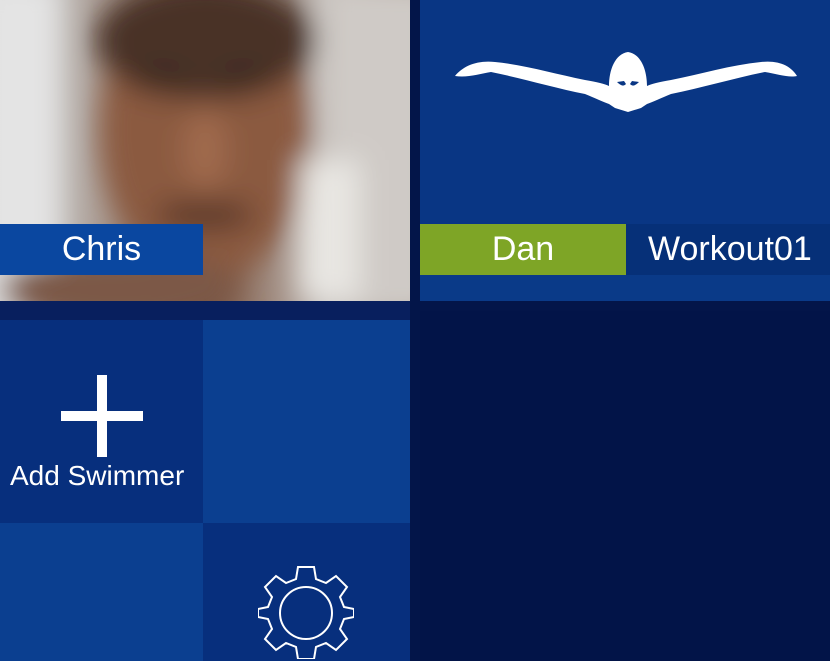  Describe the element at coordinates (728, 249) in the screenshot. I see `workout-name-label: Workout01` at that location.